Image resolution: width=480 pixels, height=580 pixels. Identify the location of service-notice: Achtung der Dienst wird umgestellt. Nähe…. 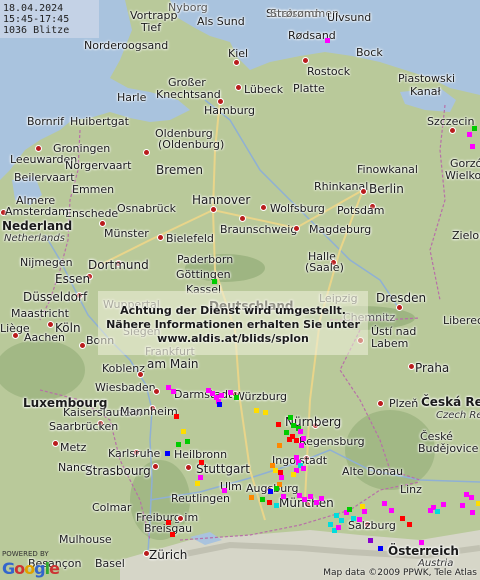
(233, 323).